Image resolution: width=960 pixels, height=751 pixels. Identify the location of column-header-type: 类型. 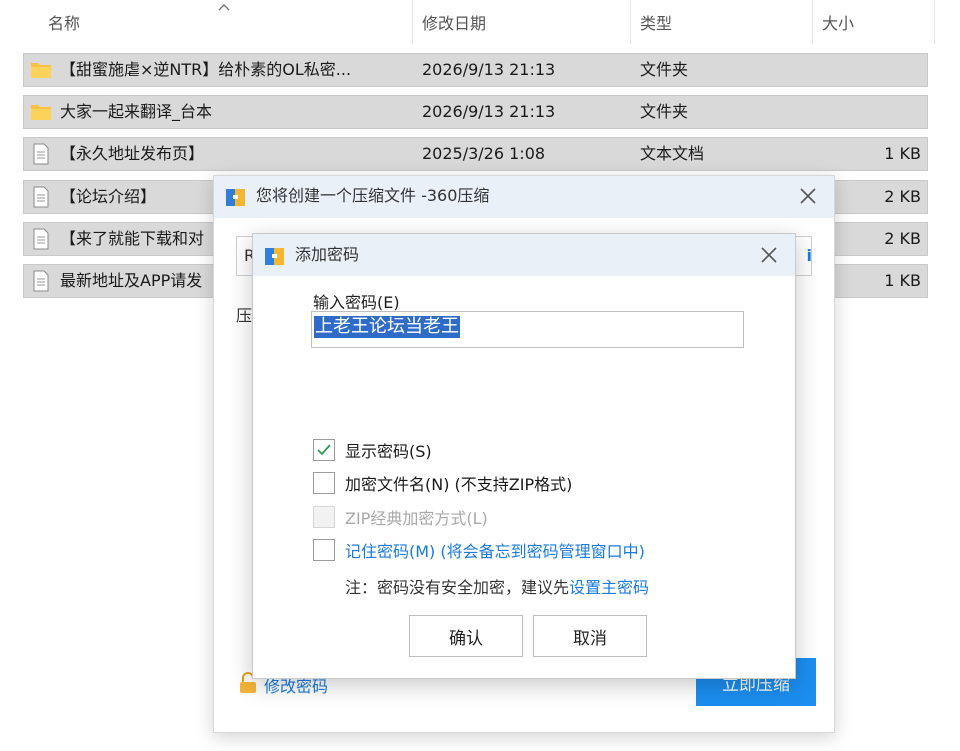
(656, 22).